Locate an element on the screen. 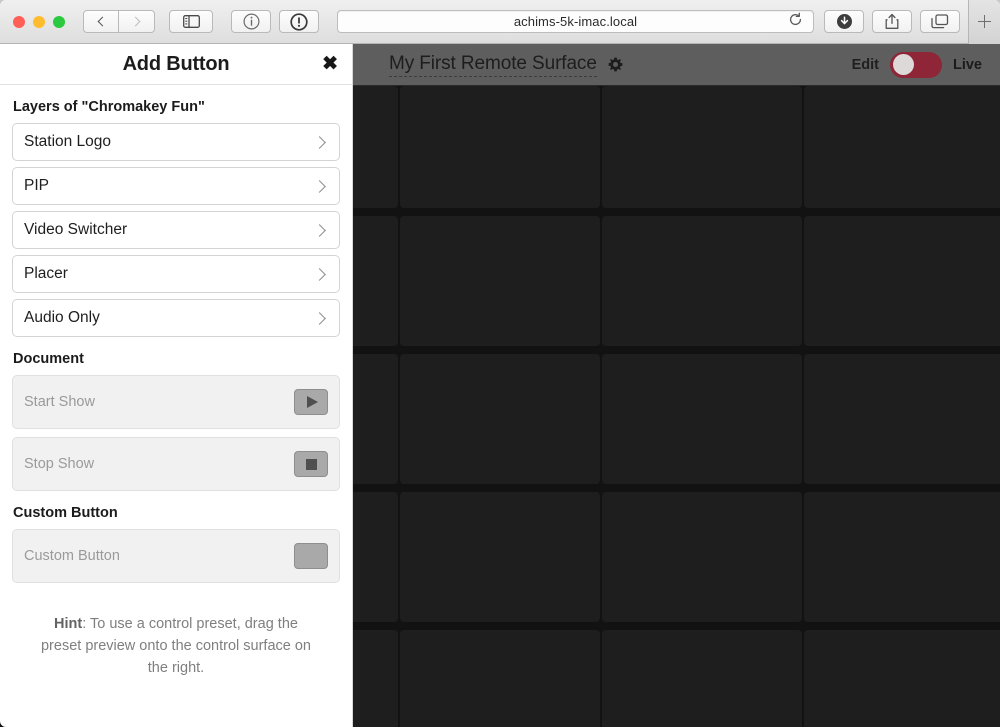 Image resolution: width=1000 pixels, height=727 pixels. toolbar-actions is located at coordinates (892, 21).